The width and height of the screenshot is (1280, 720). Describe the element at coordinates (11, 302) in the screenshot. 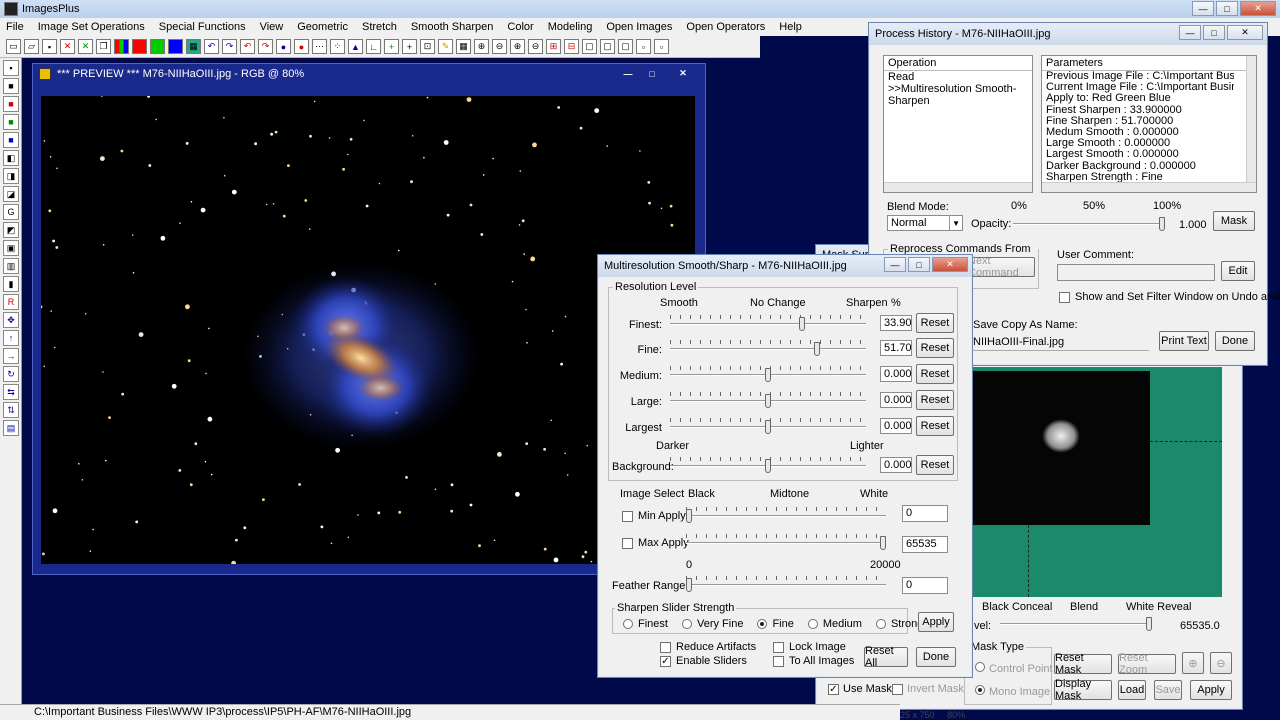

I see `r-icon: R` at that location.